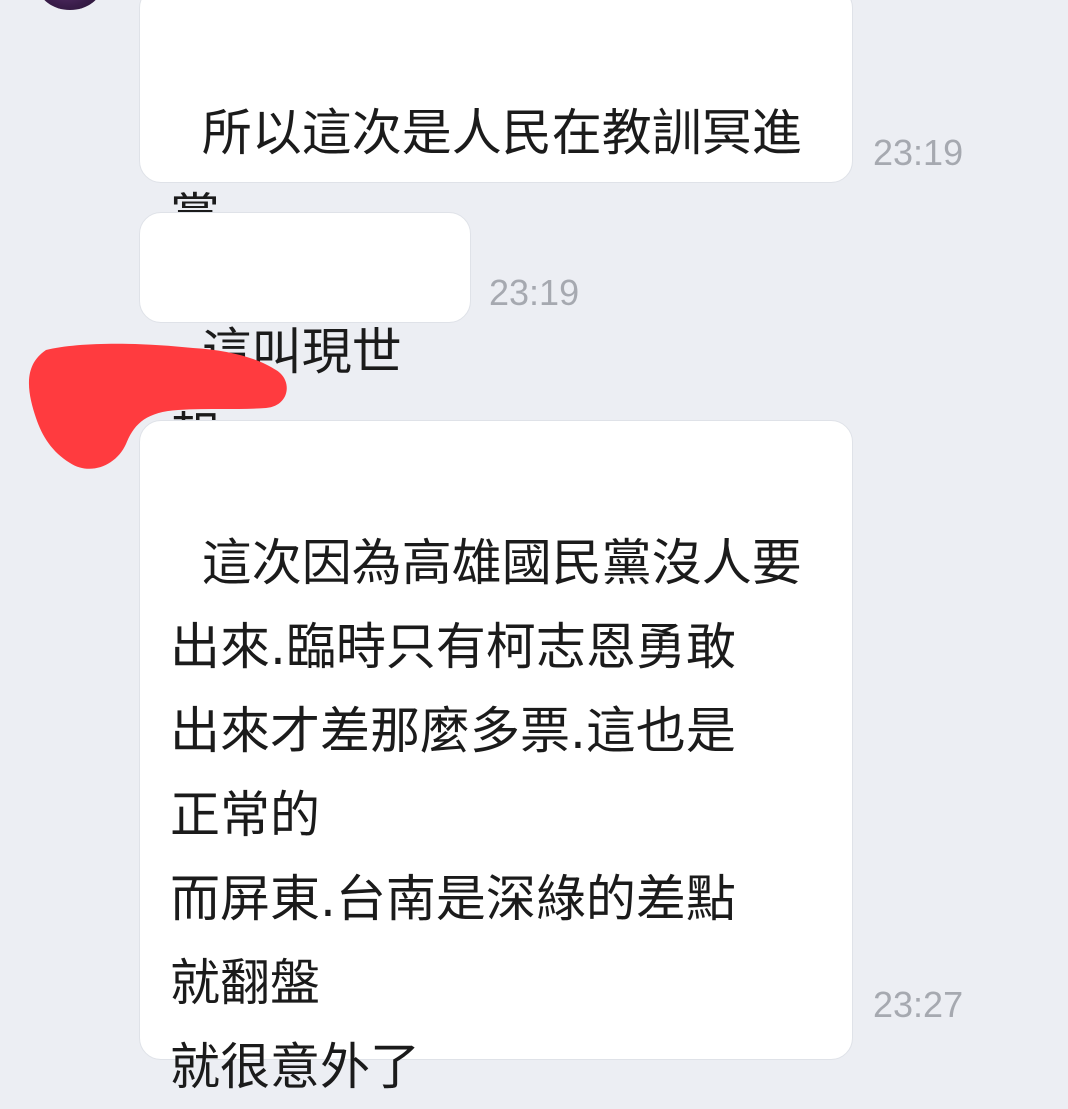  What do you see at coordinates (918, 152) in the screenshot?
I see `message-timestamp-1: 23:19` at bounding box center [918, 152].